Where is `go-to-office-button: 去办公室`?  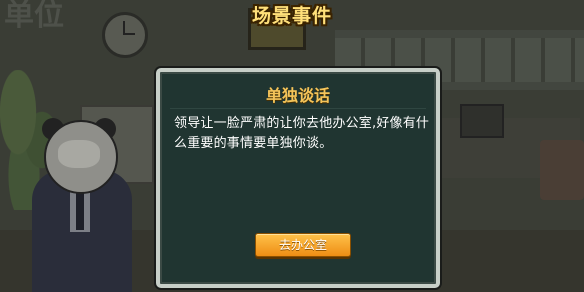 go-to-office-button: 去办公室 is located at coordinates (303, 245).